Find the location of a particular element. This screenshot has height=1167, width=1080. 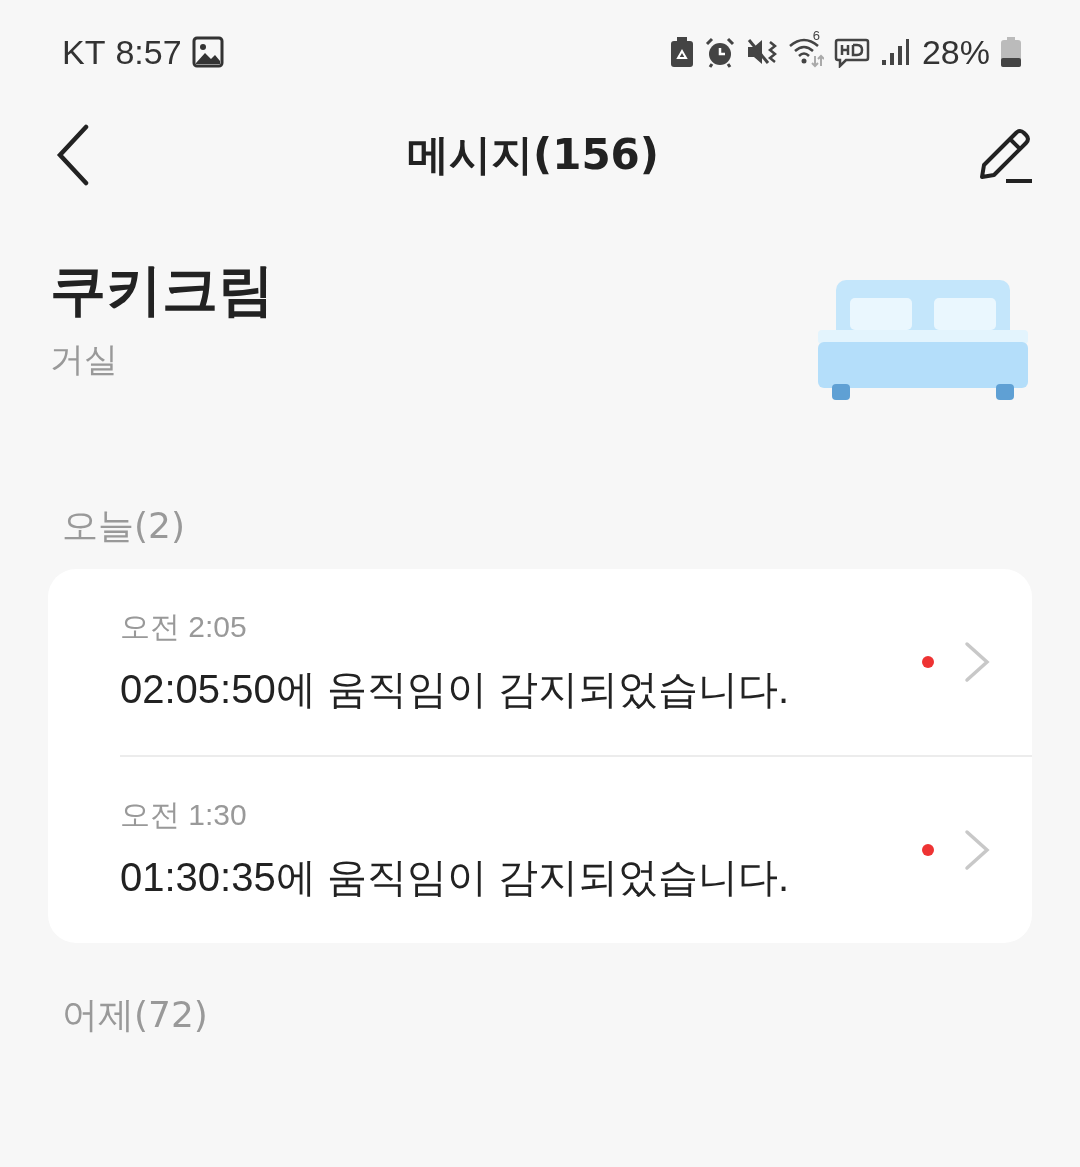

alarm-icon is located at coordinates (719, 52).